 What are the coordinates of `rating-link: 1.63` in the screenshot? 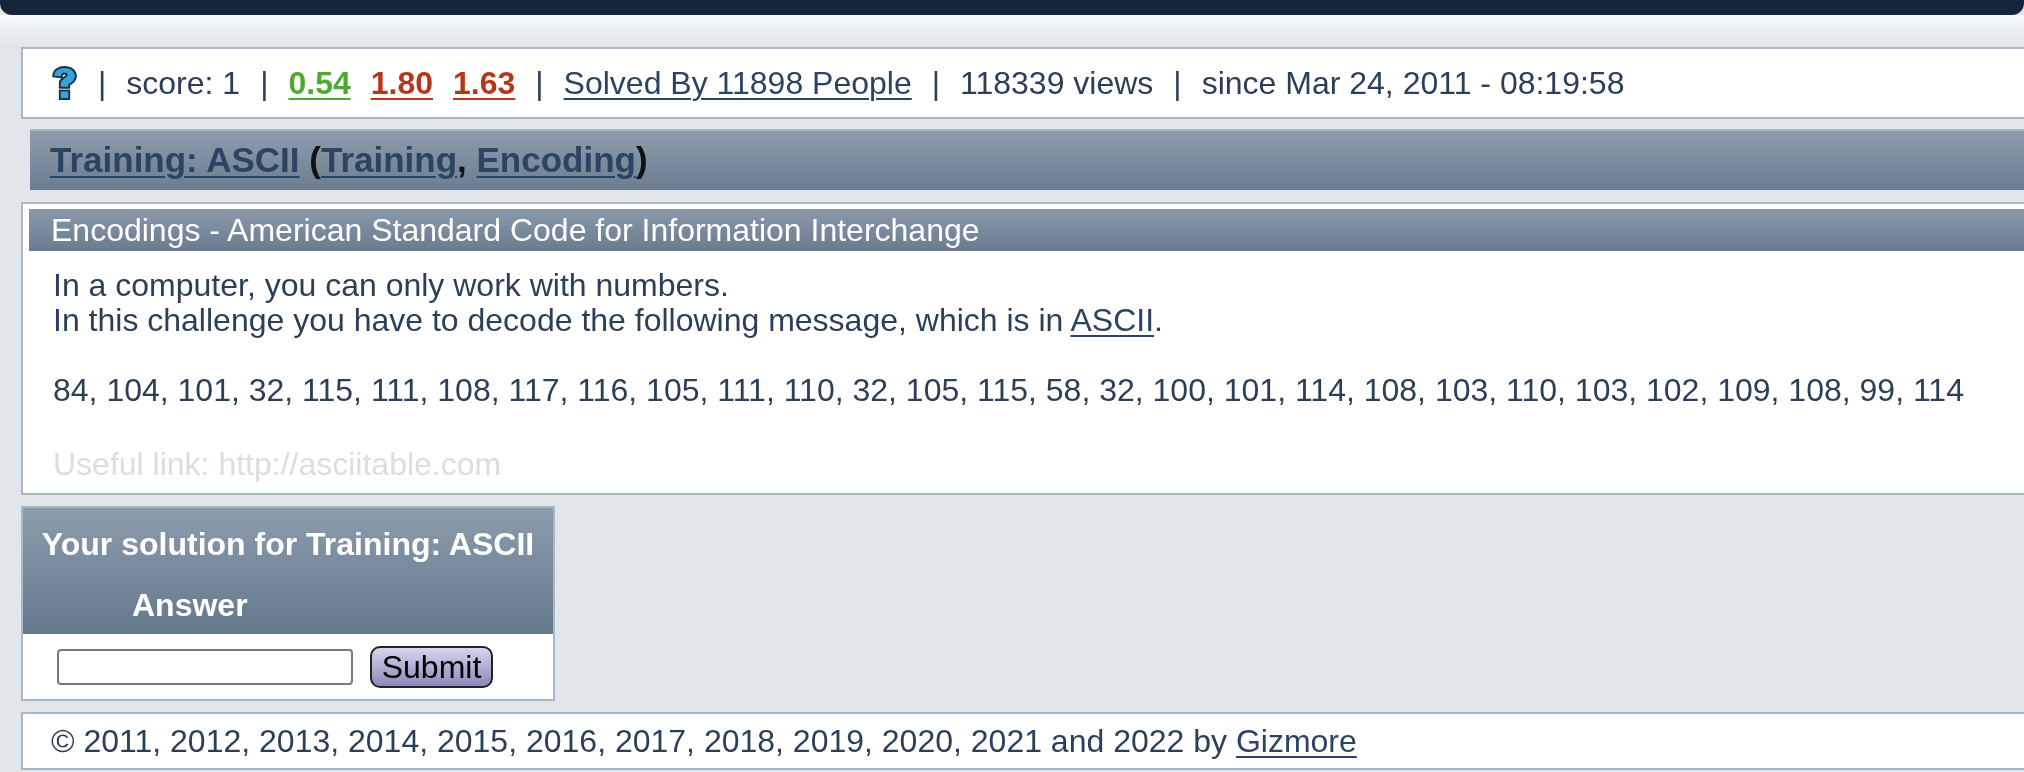 It's located at (484, 83).